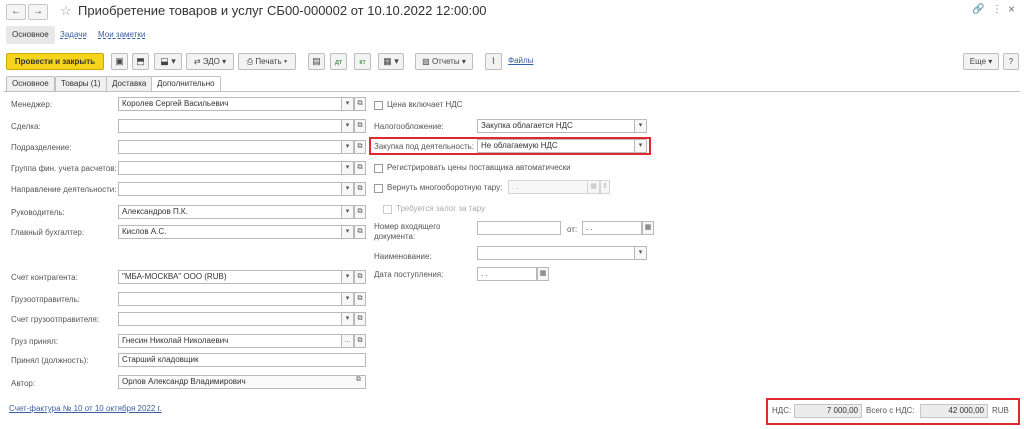 The image size is (1024, 429). Describe the element at coordinates (445, 187) in the screenshot. I see `return-tare-label: Вернуть многооборотную тару:` at that location.